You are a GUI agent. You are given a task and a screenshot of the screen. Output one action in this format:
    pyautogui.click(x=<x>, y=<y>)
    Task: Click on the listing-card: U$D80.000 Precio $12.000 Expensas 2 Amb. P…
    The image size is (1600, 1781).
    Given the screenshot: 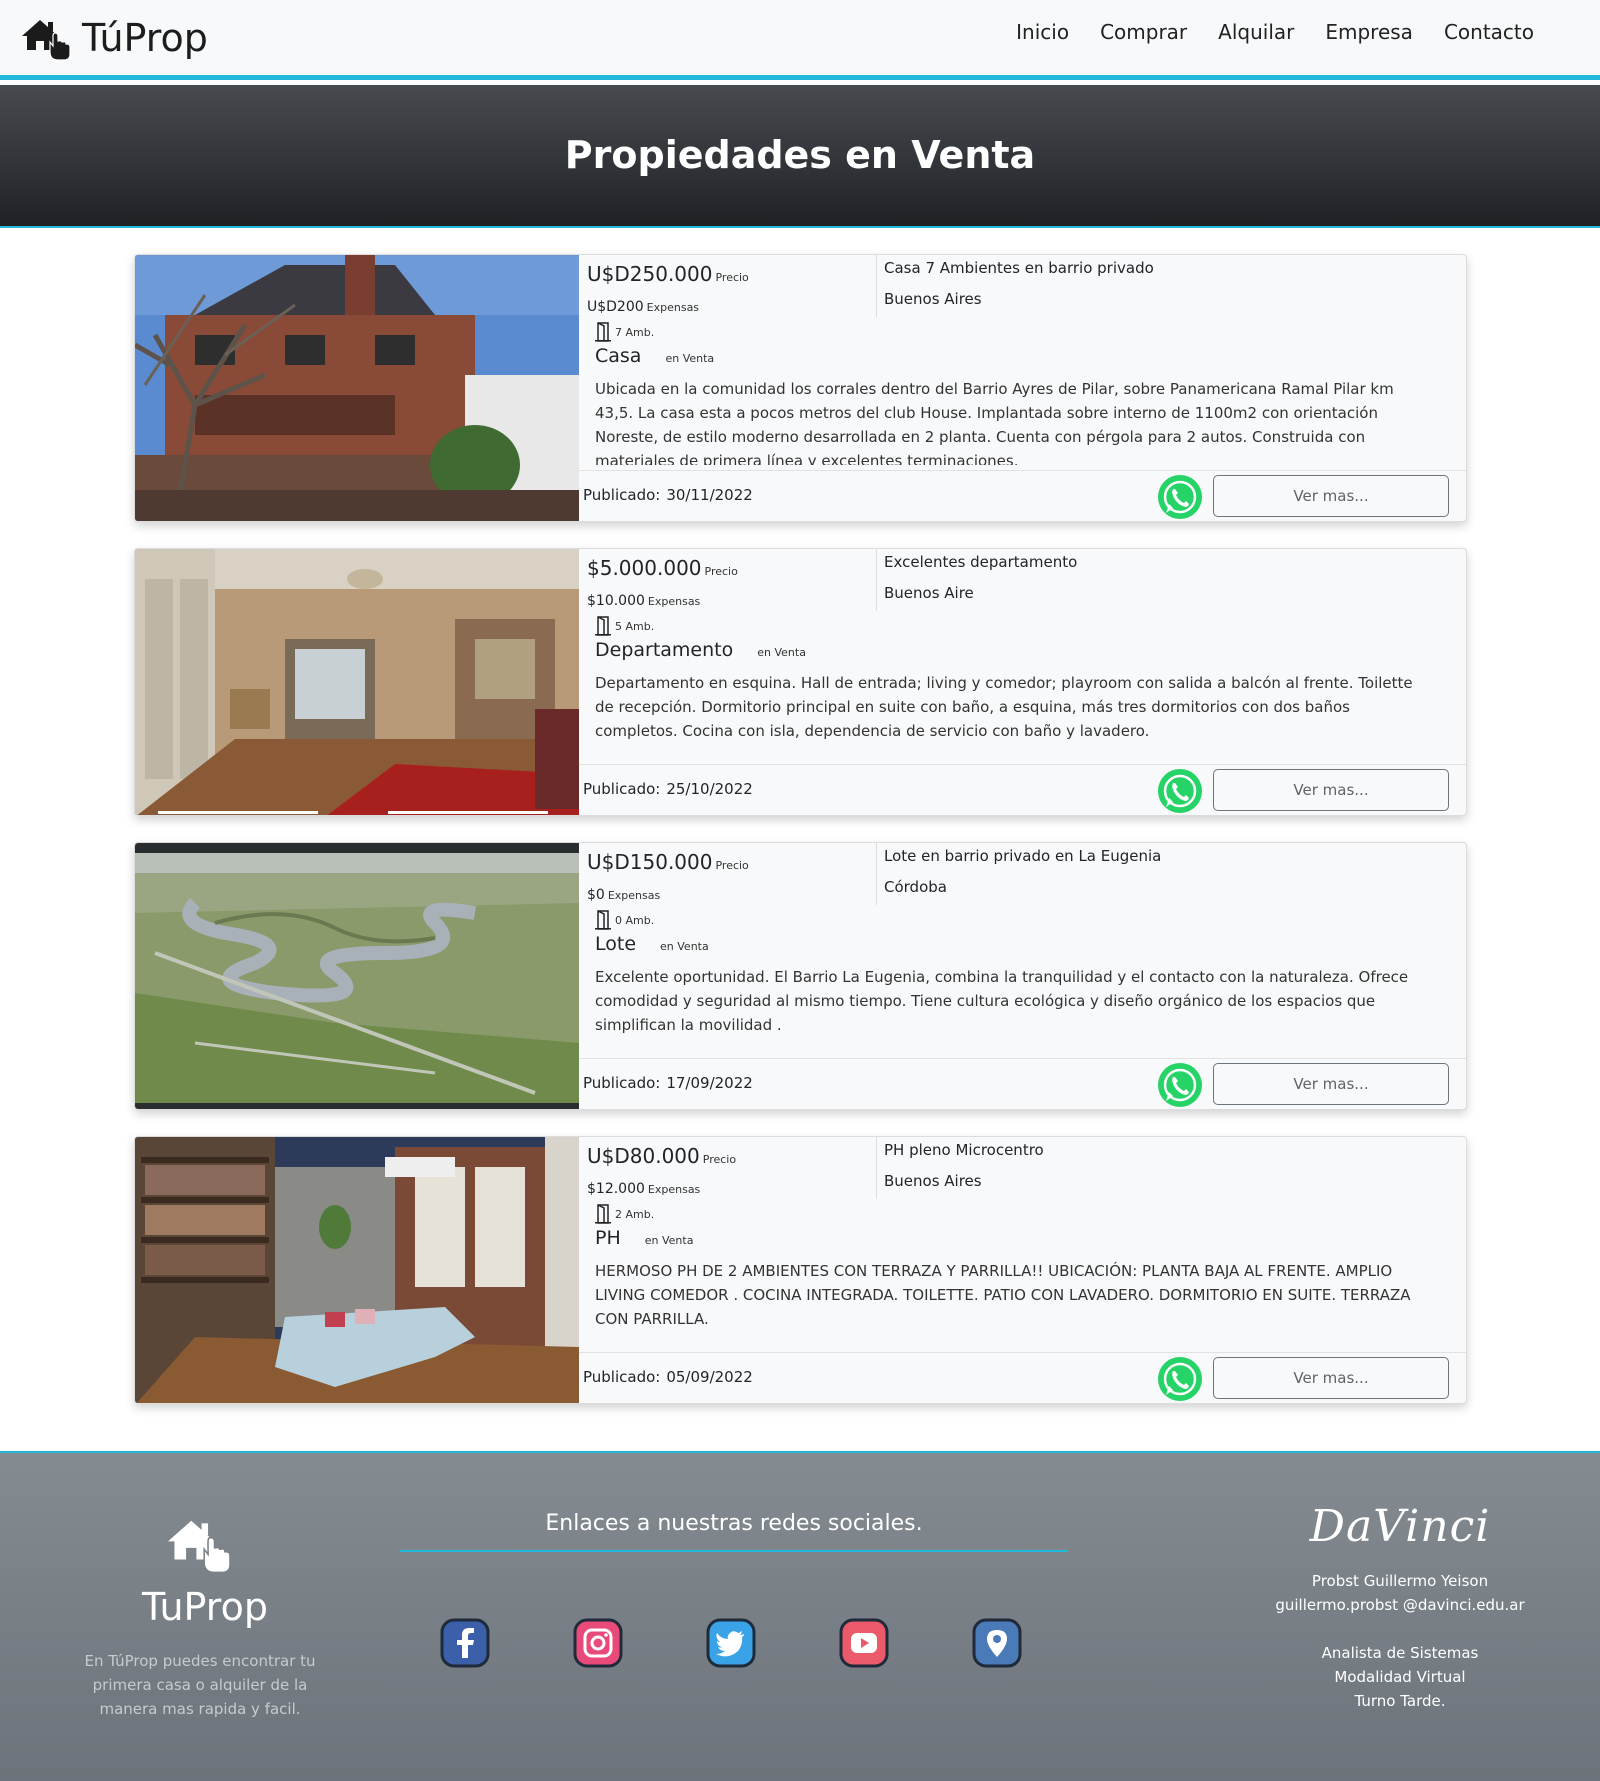 What is the action you would take?
    pyautogui.click(x=800, y=1270)
    